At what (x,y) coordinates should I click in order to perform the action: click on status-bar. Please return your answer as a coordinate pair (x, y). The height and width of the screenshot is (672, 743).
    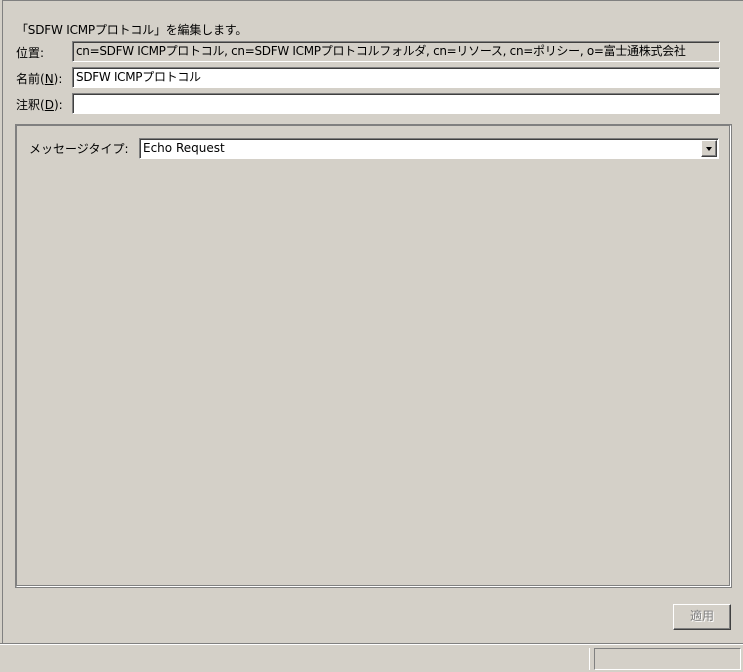
    Looking at the image, I should click on (371, 657).